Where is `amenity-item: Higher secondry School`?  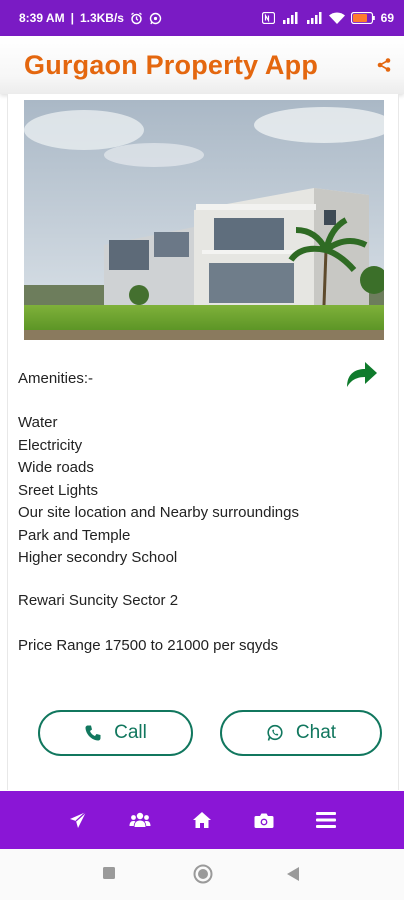 amenity-item: Higher secondry School is located at coordinates (98, 557).